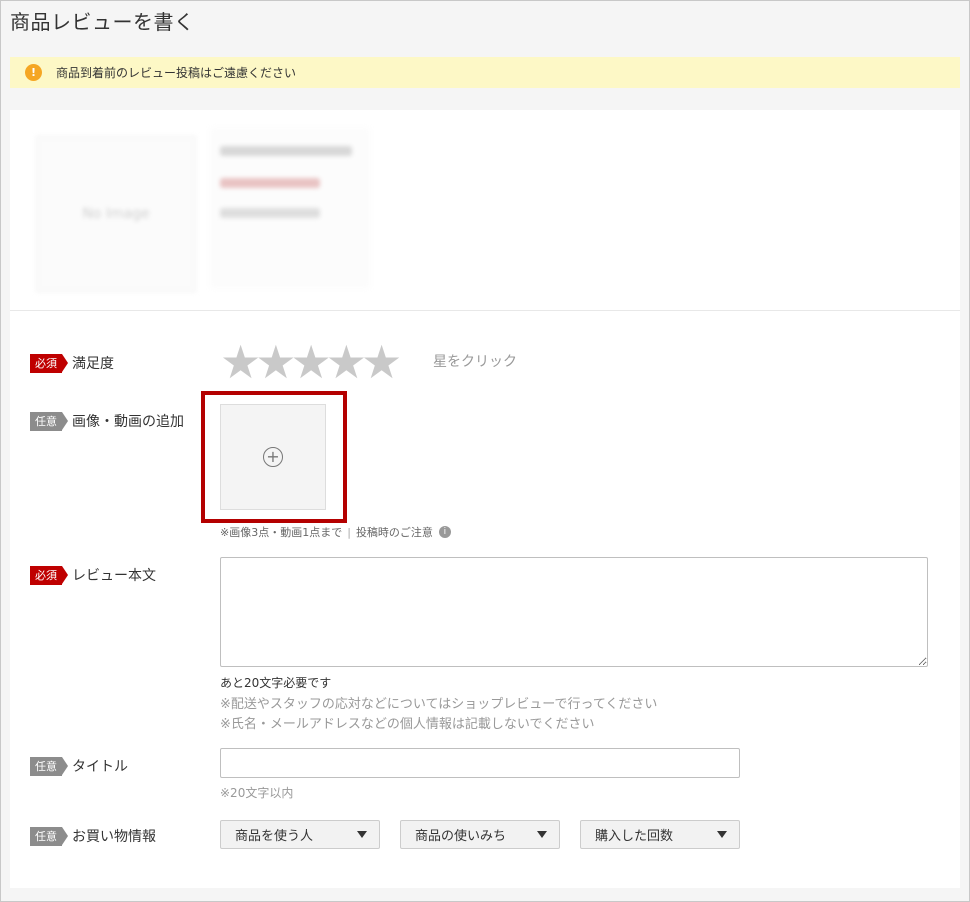 Image resolution: width=970 pixels, height=902 pixels. Describe the element at coordinates (176, 73) in the screenshot. I see `notice-text: 商品到着前のレビュー投稿はご遠慮ください` at that location.